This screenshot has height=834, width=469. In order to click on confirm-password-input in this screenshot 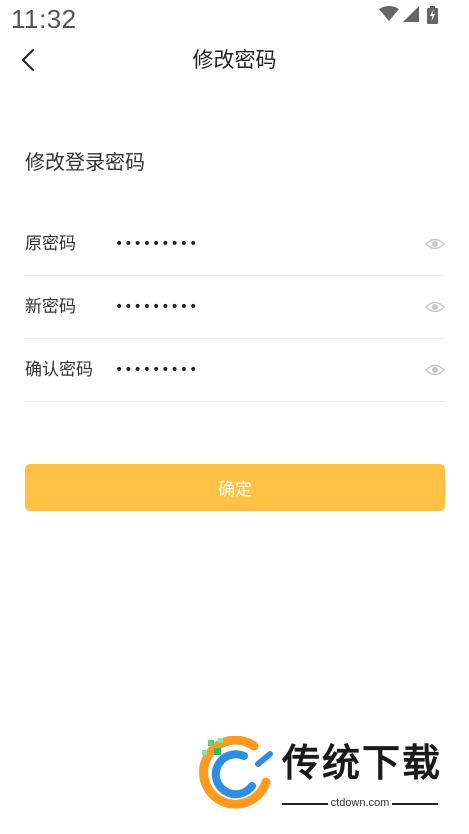, I will do `click(255, 370)`.